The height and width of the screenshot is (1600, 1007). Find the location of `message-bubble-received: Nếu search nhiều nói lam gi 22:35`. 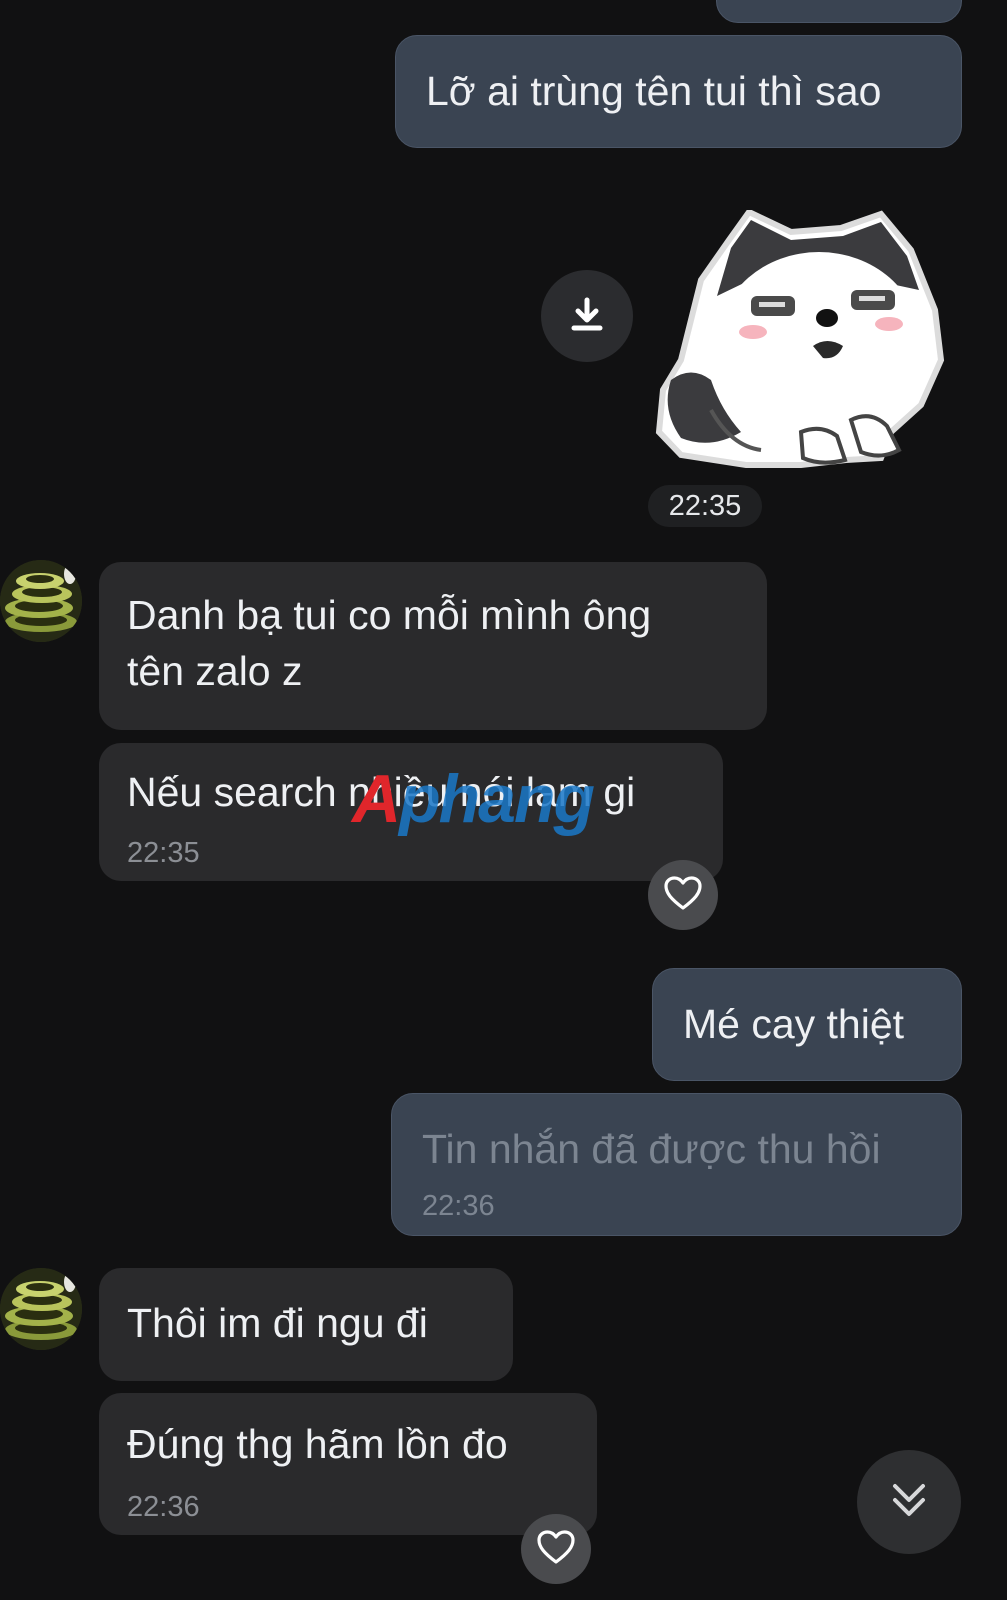

message-bubble-received: Nếu search nhiều nói lam gi 22:35 is located at coordinates (411, 812).